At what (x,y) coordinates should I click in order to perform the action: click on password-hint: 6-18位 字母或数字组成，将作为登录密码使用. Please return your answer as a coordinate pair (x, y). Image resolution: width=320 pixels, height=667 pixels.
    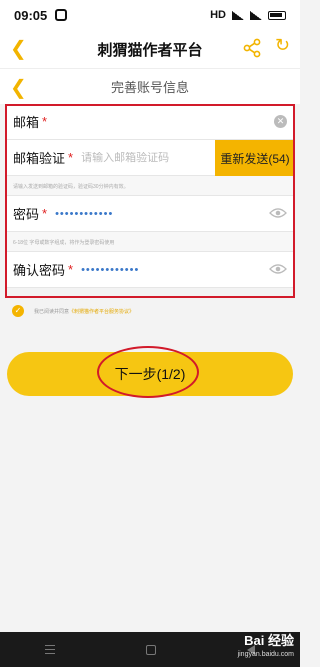
    Looking at the image, I should click on (150, 242).